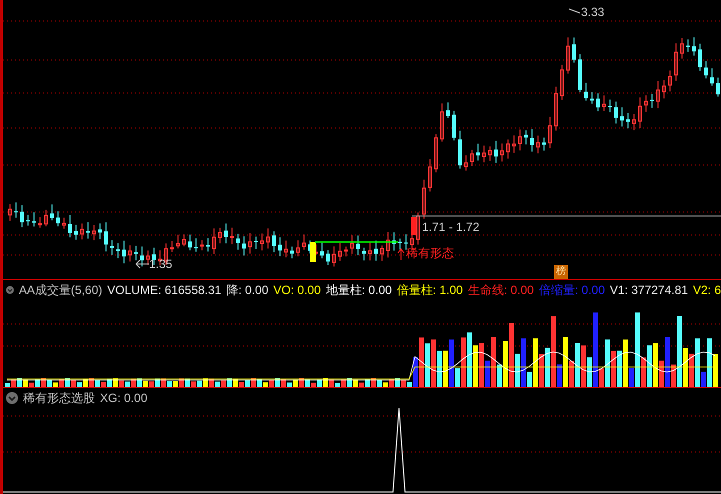 The image size is (721, 494). Describe the element at coordinates (706, 290) in the screenshot. I see `indicator-value: V2: 6` at that location.